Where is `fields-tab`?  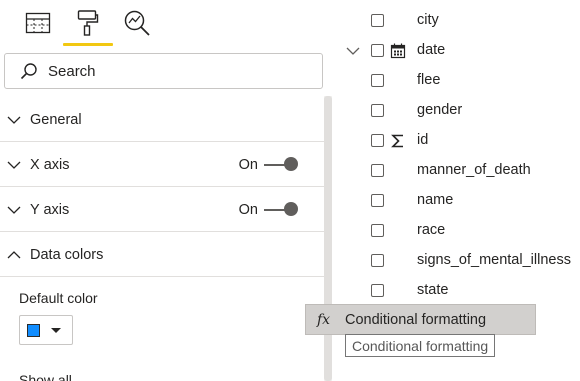
fields-tab is located at coordinates (38, 24).